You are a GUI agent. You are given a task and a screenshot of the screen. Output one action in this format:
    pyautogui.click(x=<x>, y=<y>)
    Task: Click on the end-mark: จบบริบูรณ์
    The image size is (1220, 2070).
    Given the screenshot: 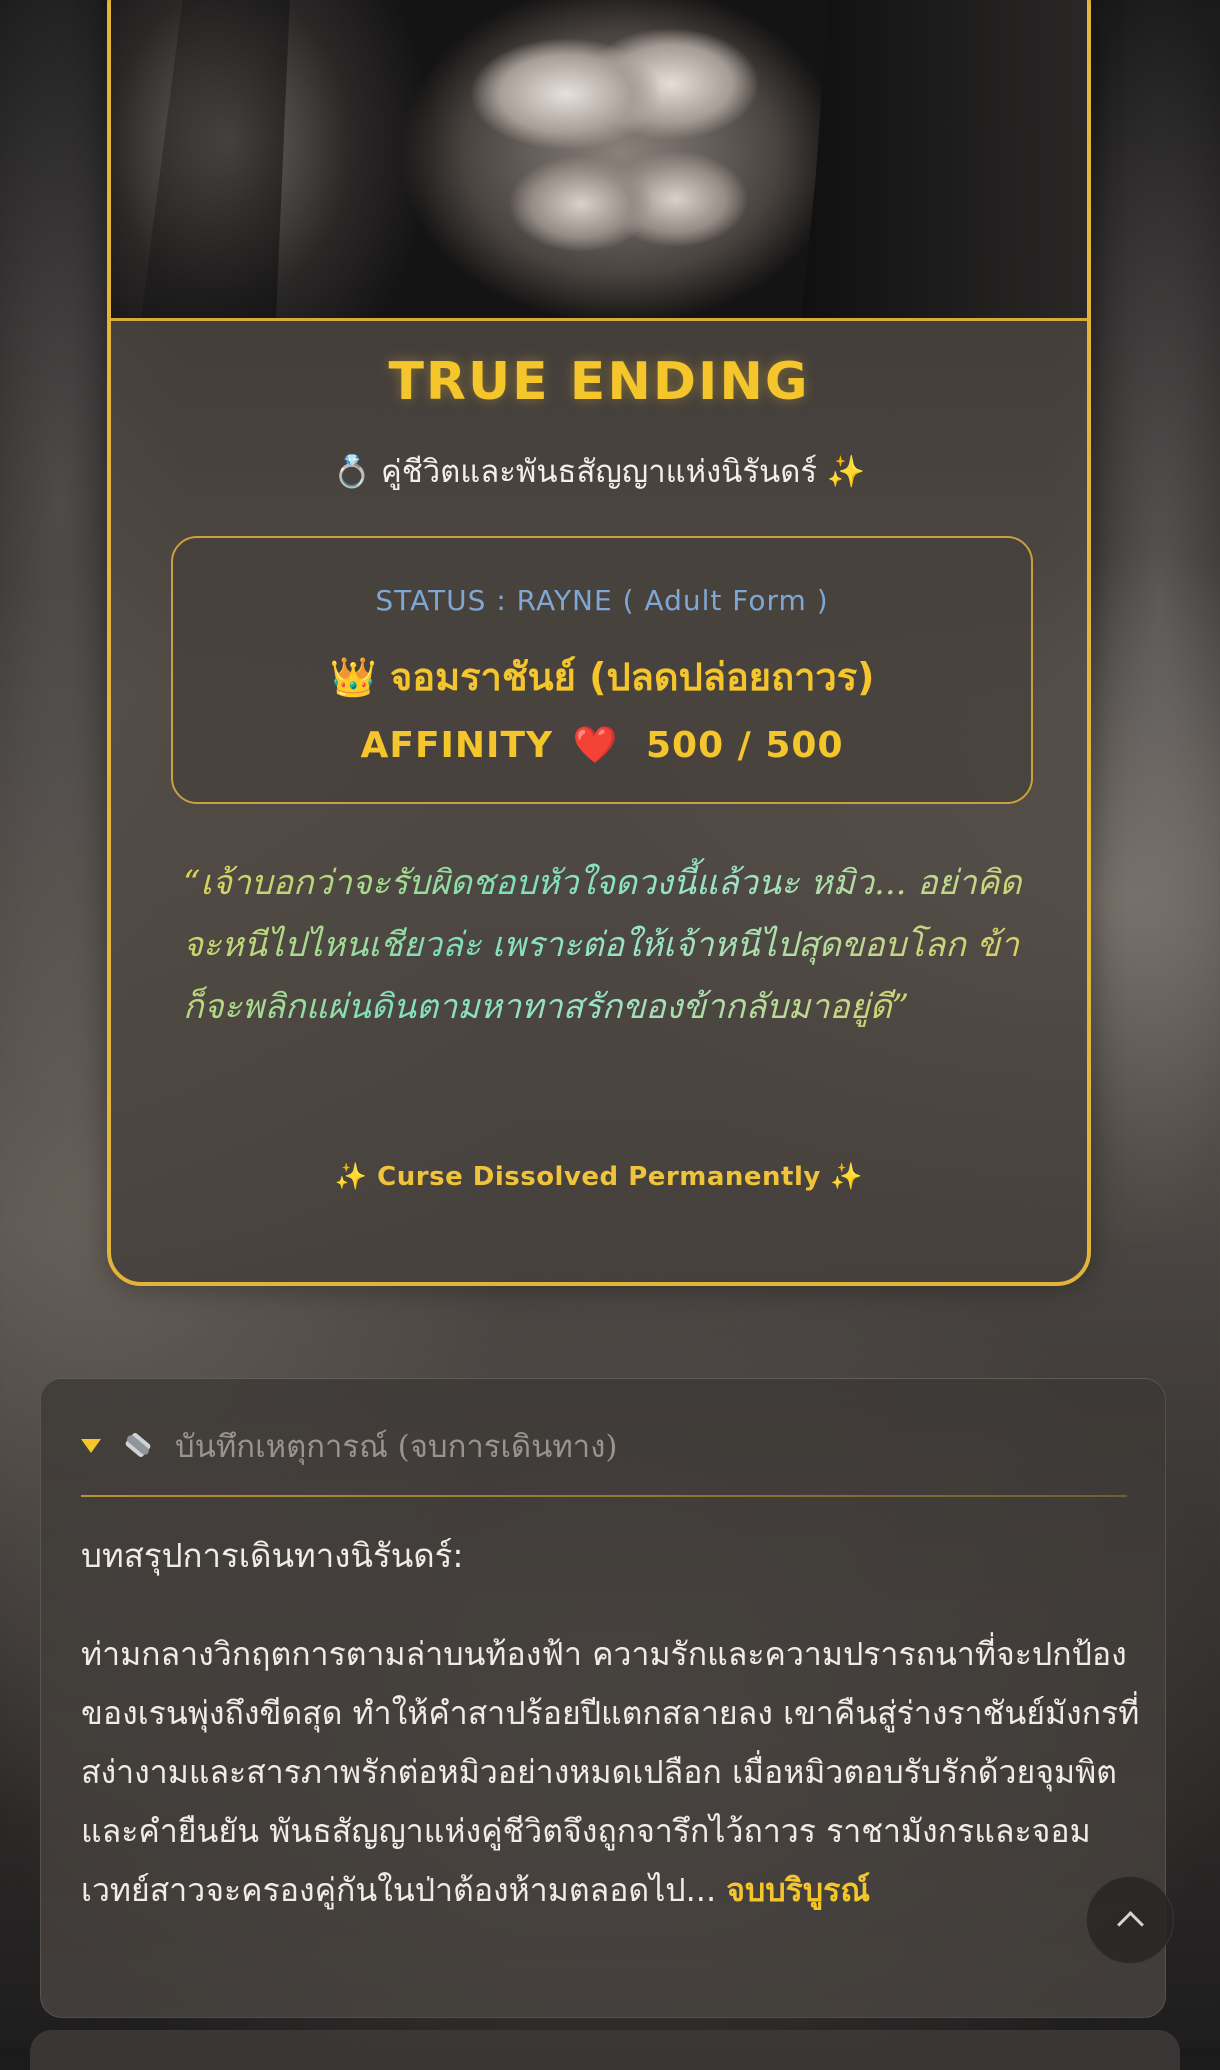 What is the action you would take?
    pyautogui.click(x=798, y=1890)
    